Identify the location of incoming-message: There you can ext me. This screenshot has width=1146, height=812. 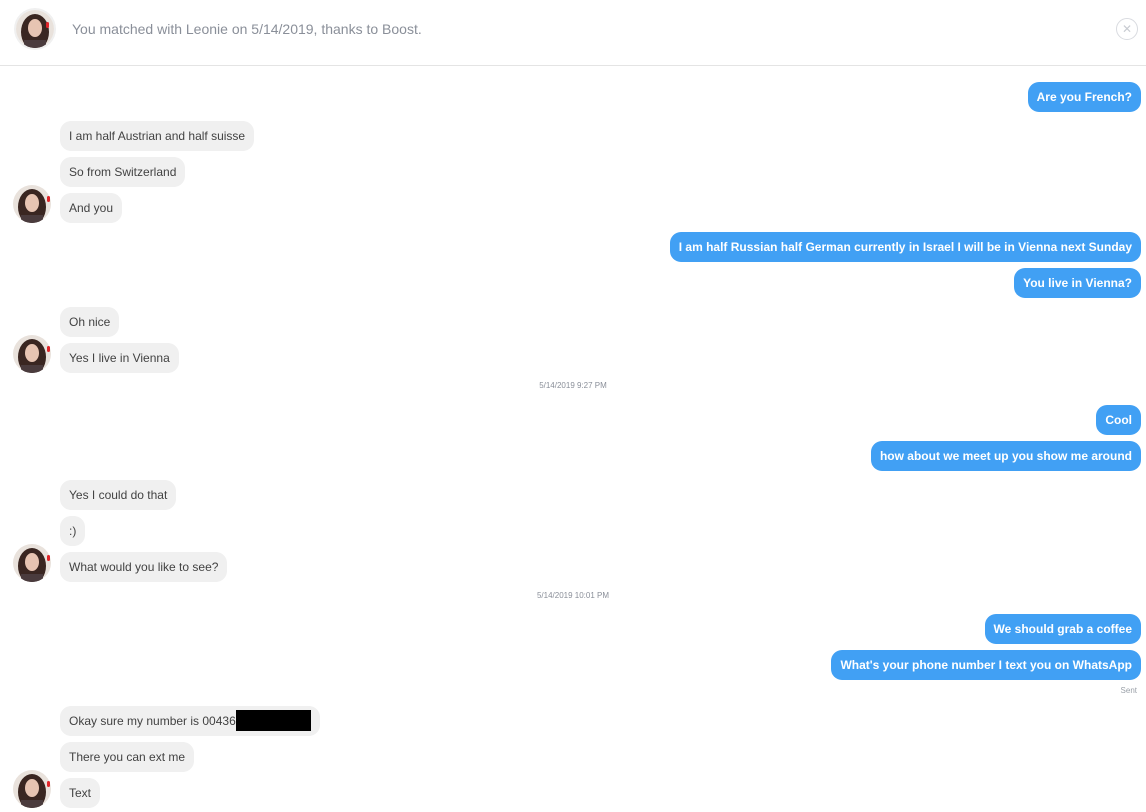
(127, 757).